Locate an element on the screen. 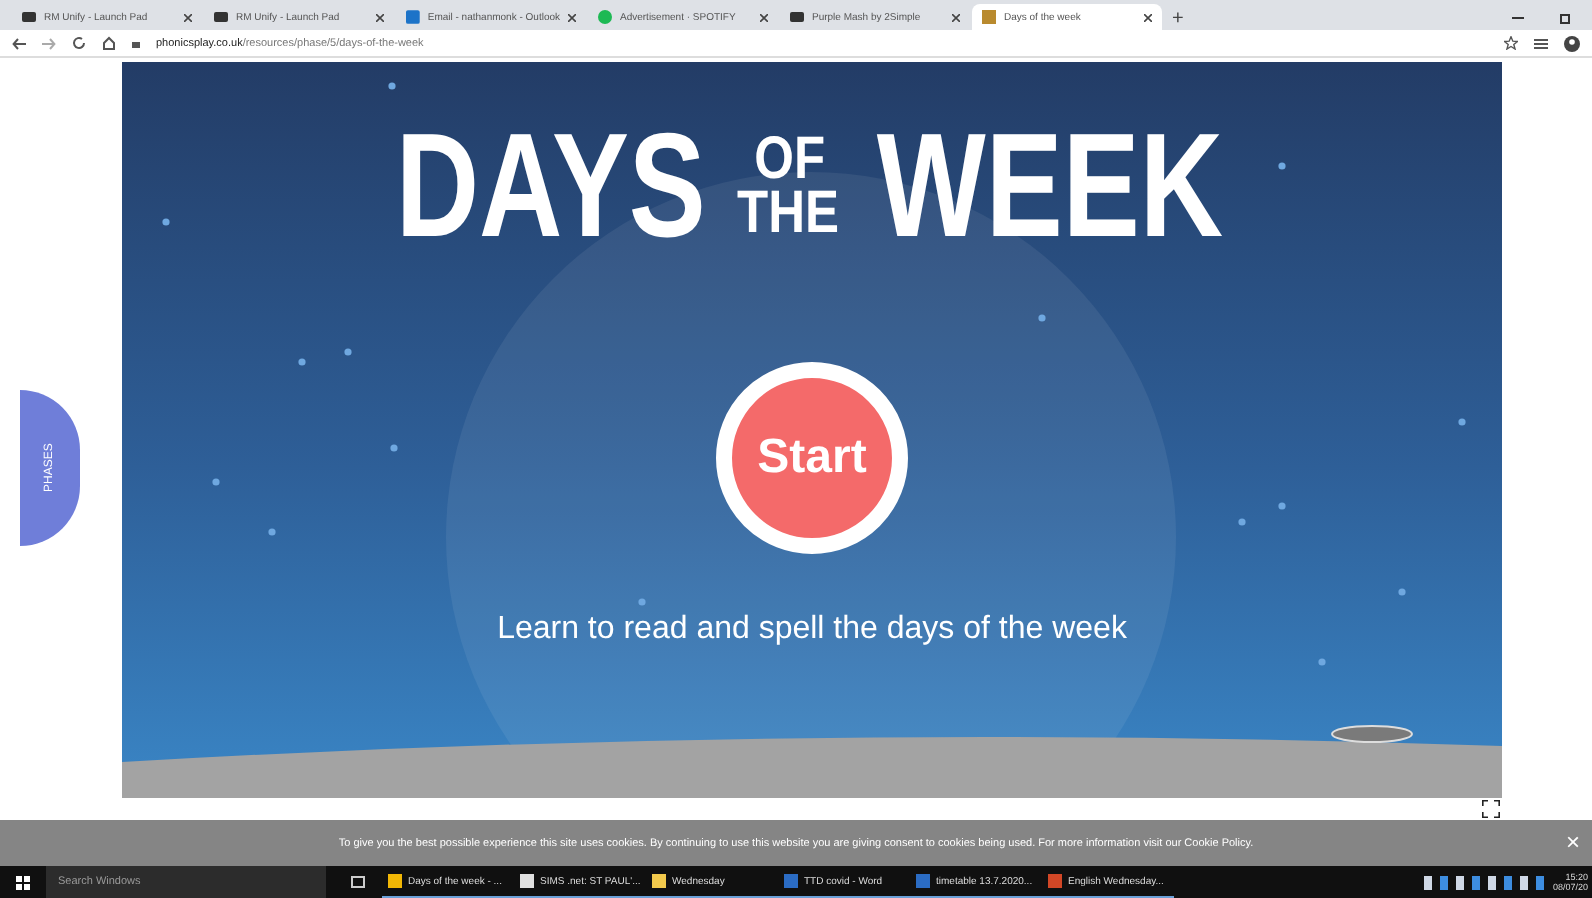  home-icon is located at coordinates (109, 43).